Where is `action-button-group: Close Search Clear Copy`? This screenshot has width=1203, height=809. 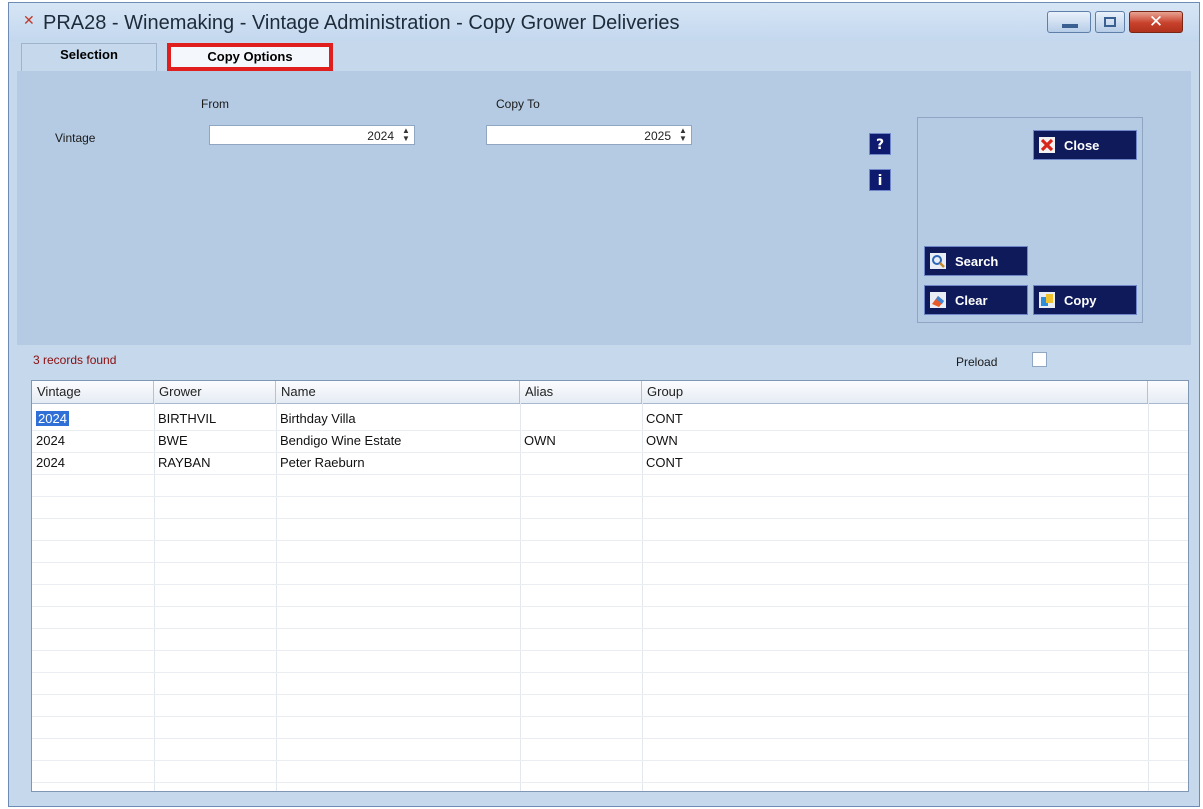
action-button-group: Close Search Clear Copy is located at coordinates (1030, 220).